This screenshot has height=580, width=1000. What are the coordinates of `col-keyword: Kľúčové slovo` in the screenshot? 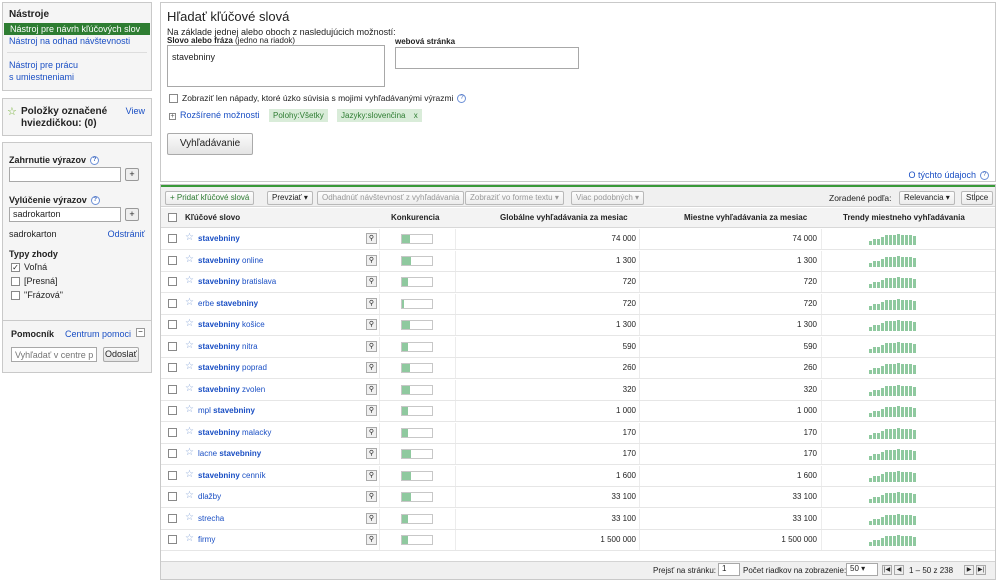 It's located at (212, 217).